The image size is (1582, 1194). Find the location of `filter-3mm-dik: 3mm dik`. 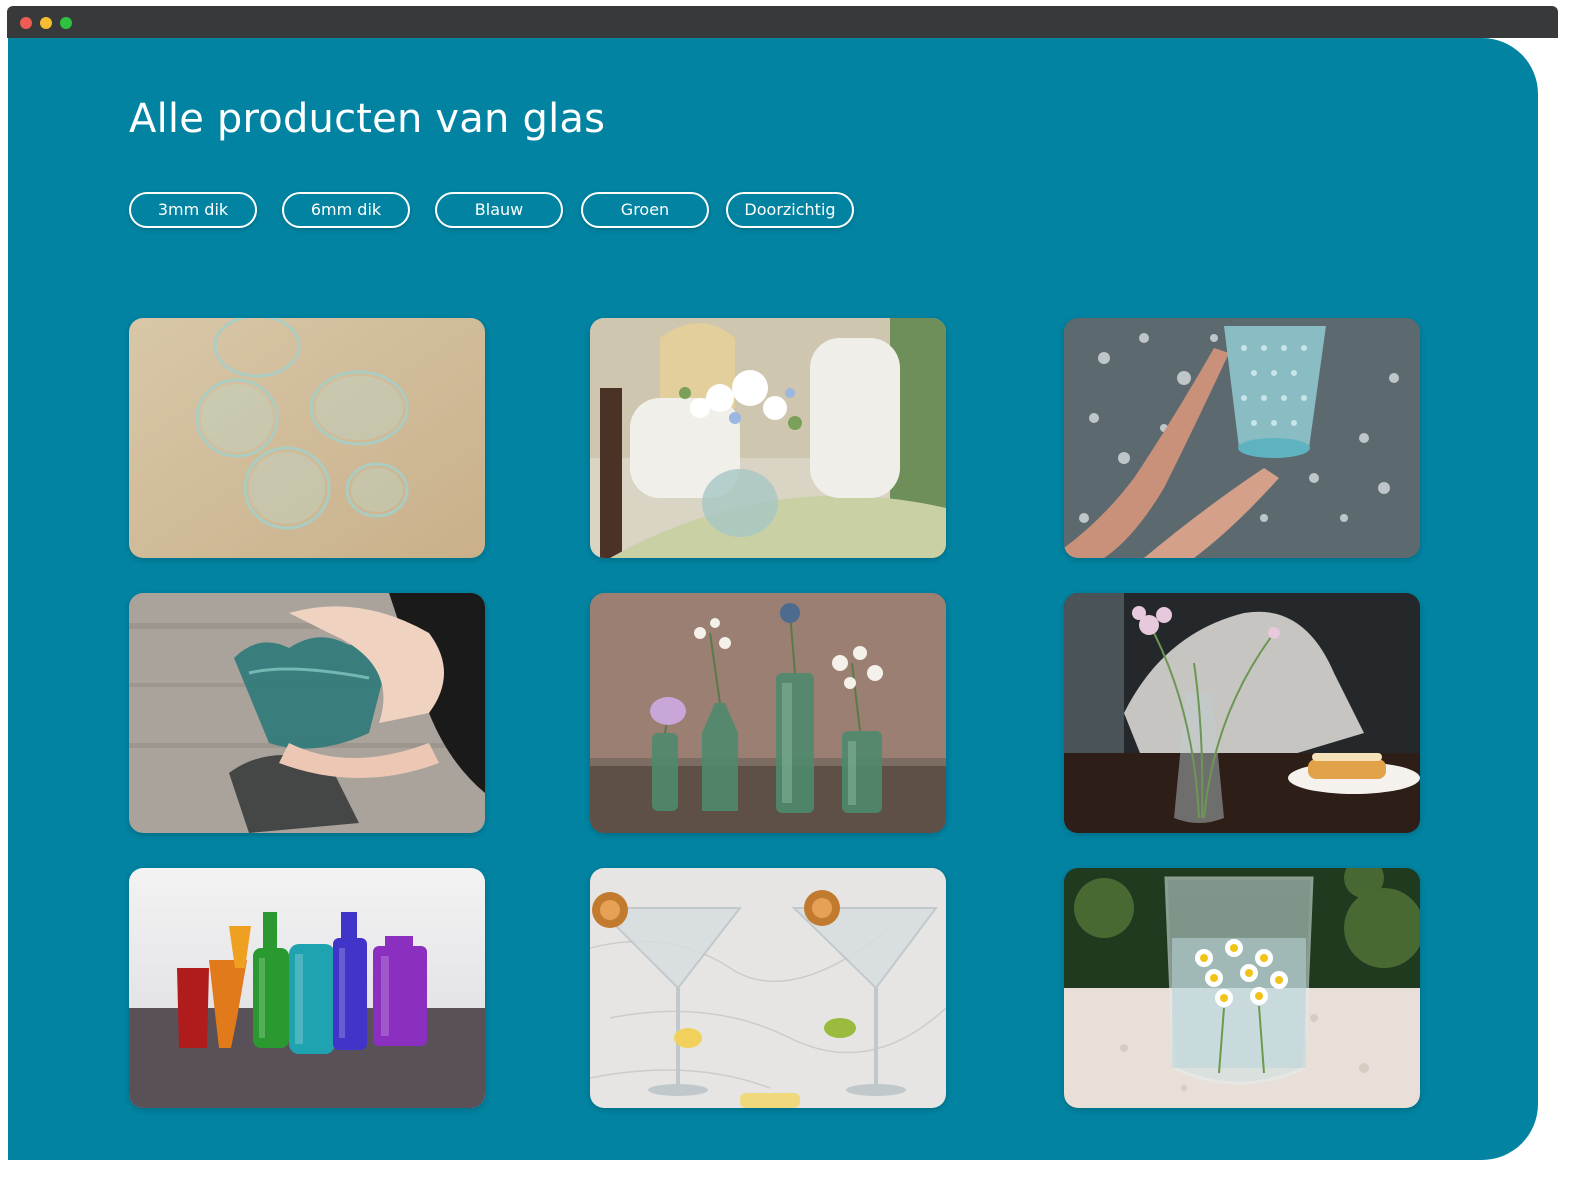

filter-3mm-dik: 3mm dik is located at coordinates (193, 210).